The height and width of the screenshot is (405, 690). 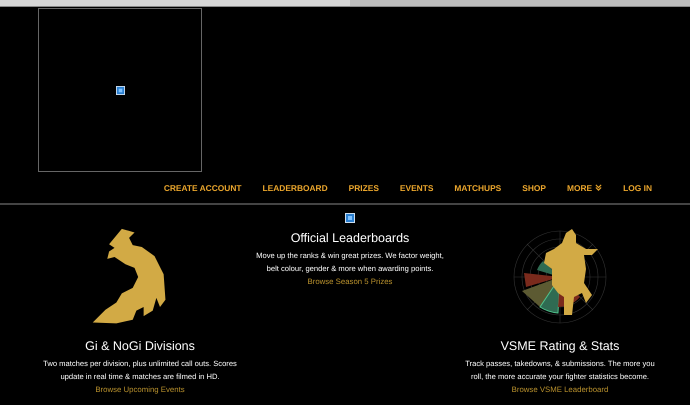 I want to click on nav-link: LOG IN, so click(x=637, y=187).